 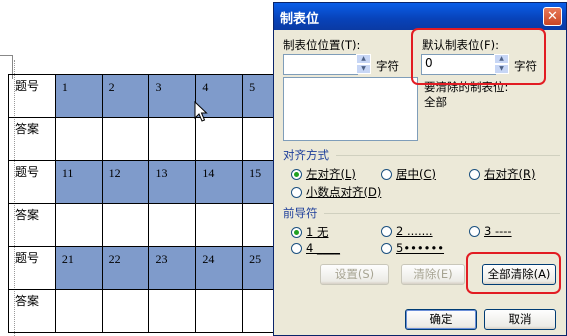 I want to click on clear-button: 清除(E), so click(x=433, y=274).